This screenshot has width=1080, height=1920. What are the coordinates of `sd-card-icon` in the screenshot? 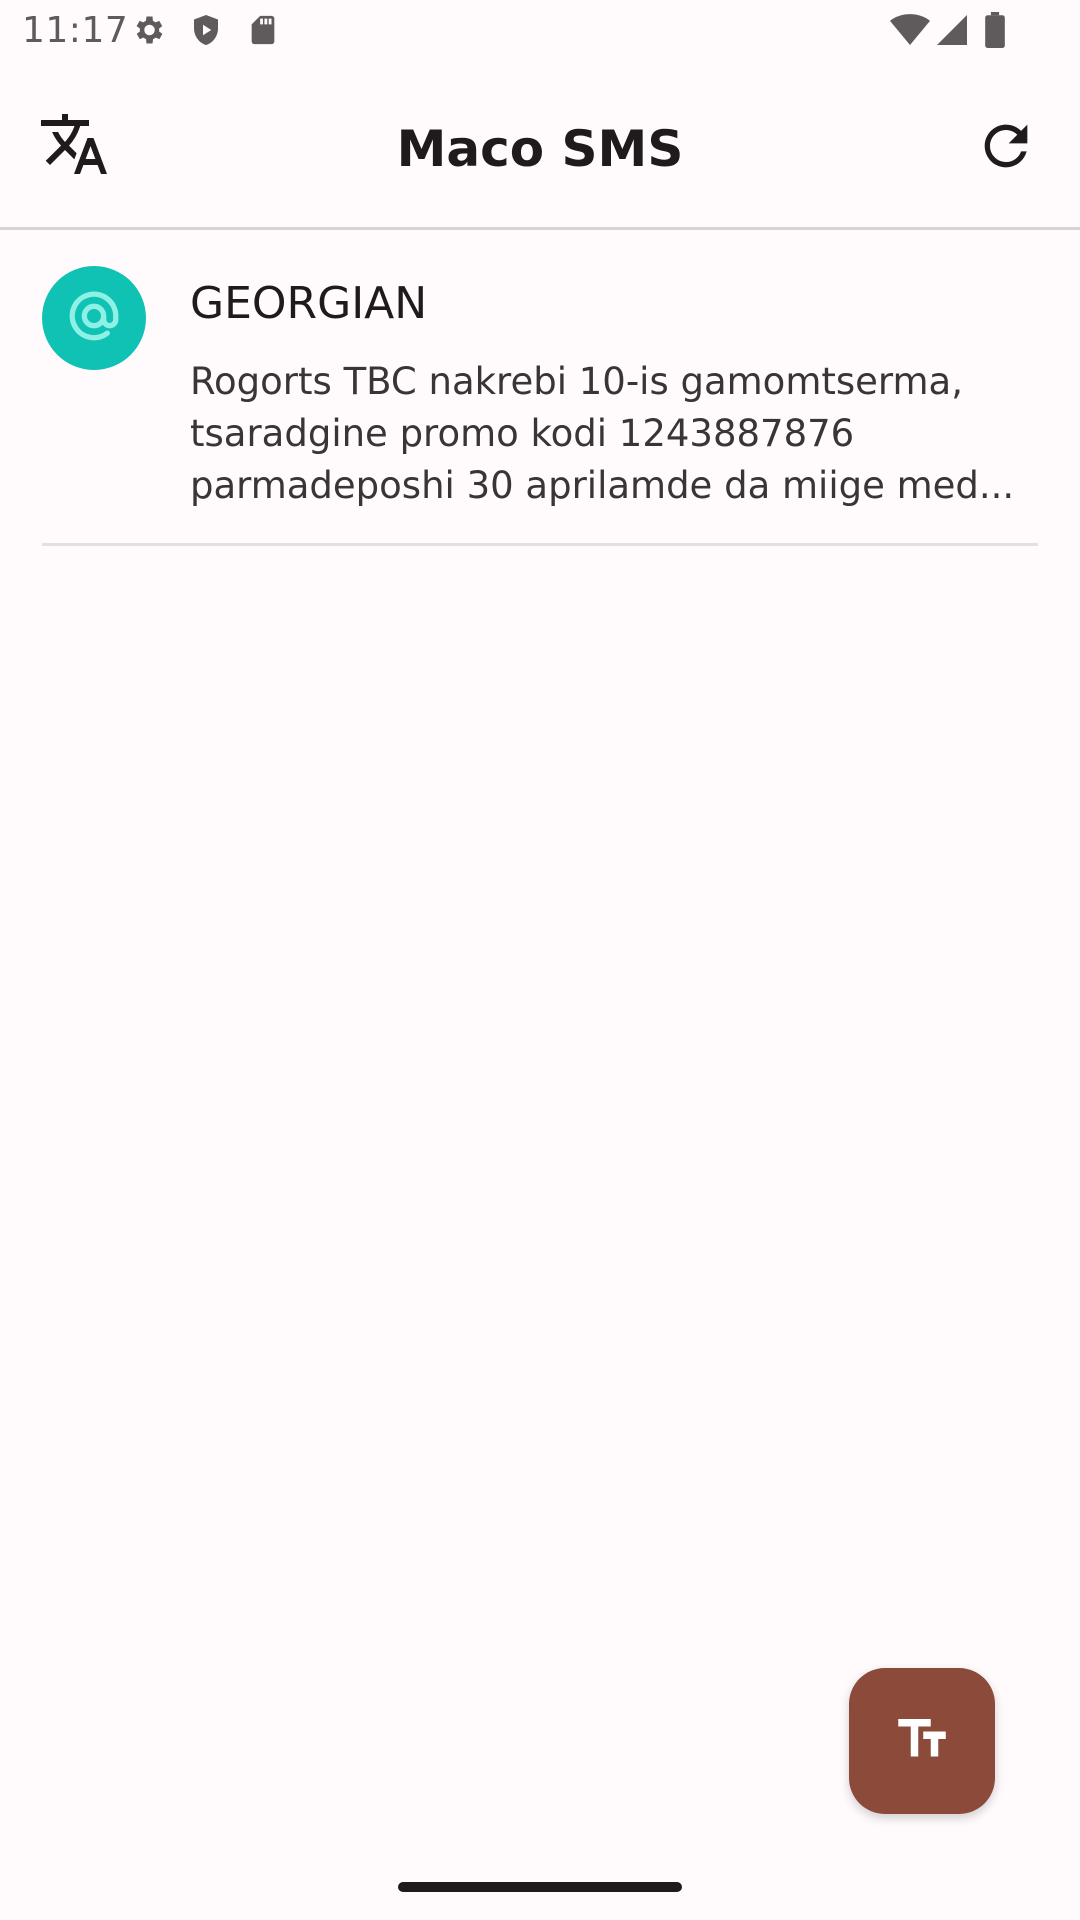 It's located at (263, 32).